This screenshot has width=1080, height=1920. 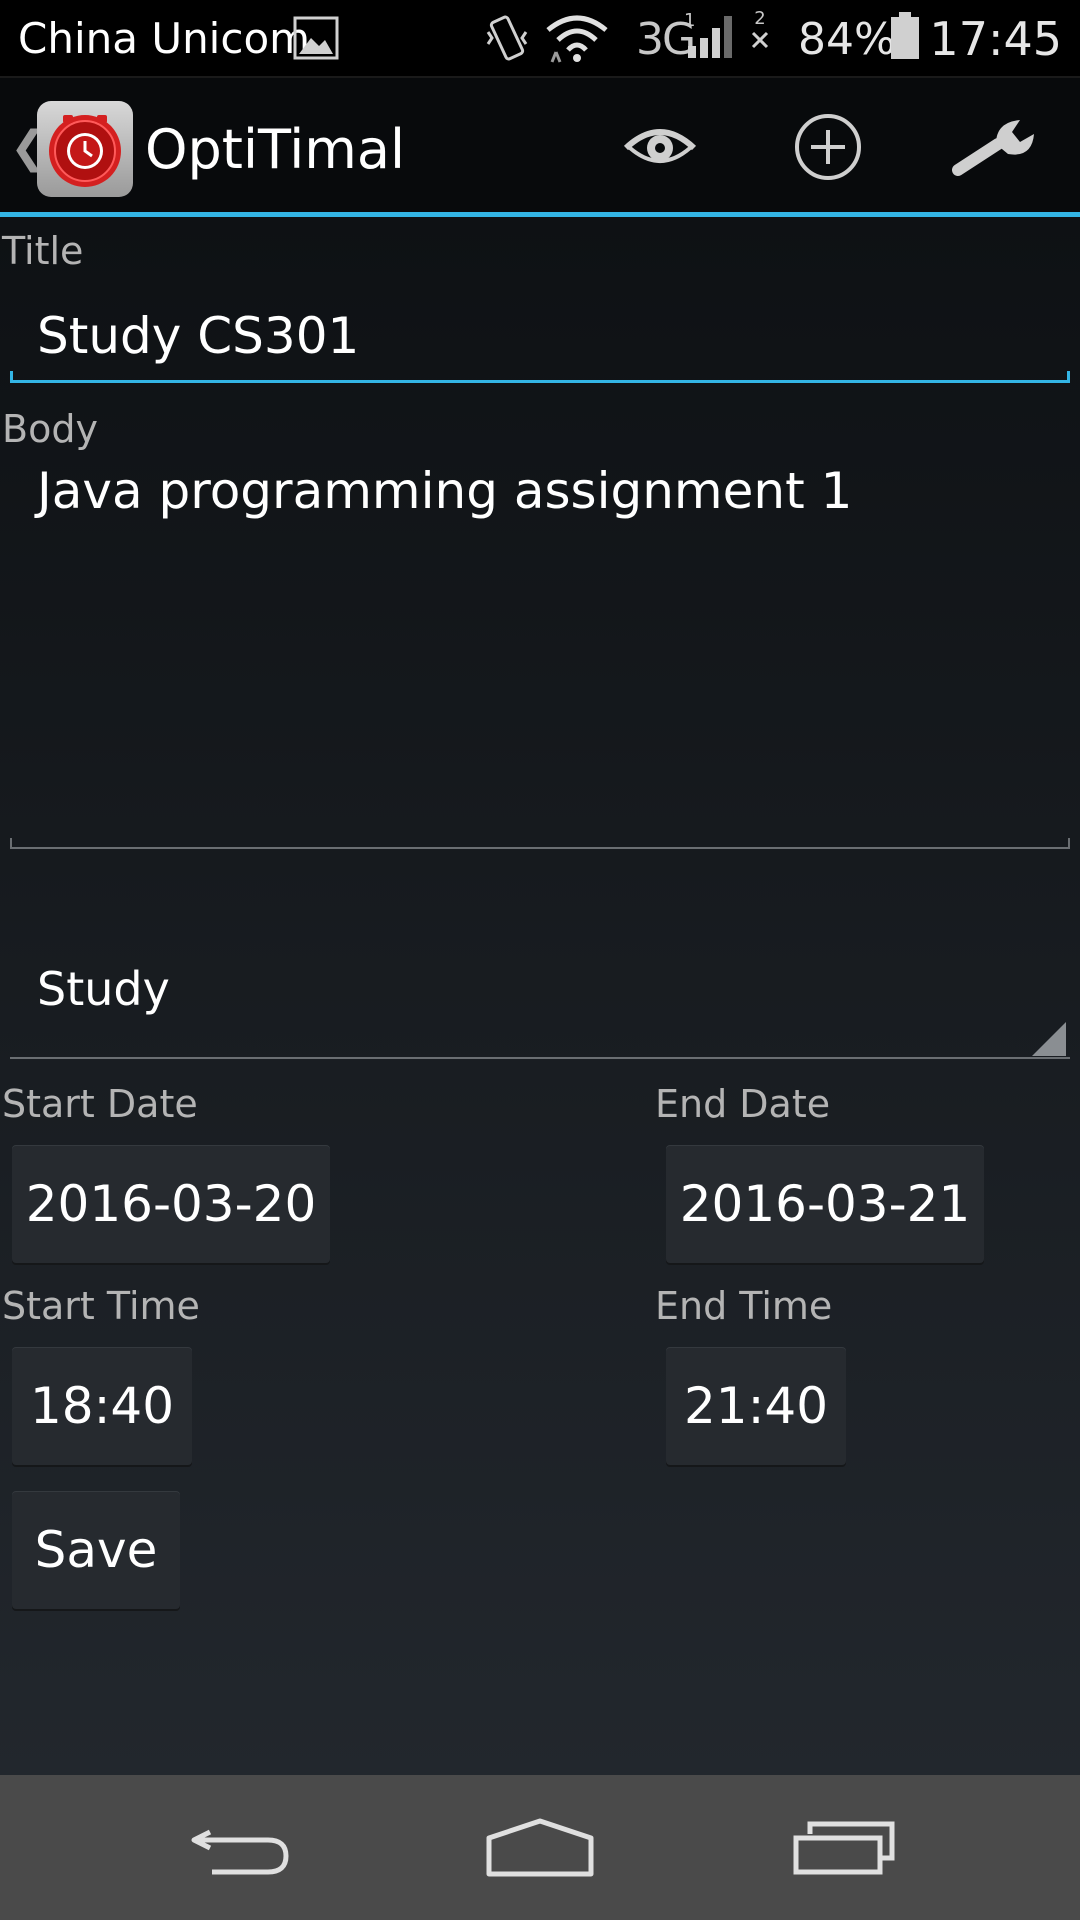 I want to click on home-icon, so click(x=540, y=1847).